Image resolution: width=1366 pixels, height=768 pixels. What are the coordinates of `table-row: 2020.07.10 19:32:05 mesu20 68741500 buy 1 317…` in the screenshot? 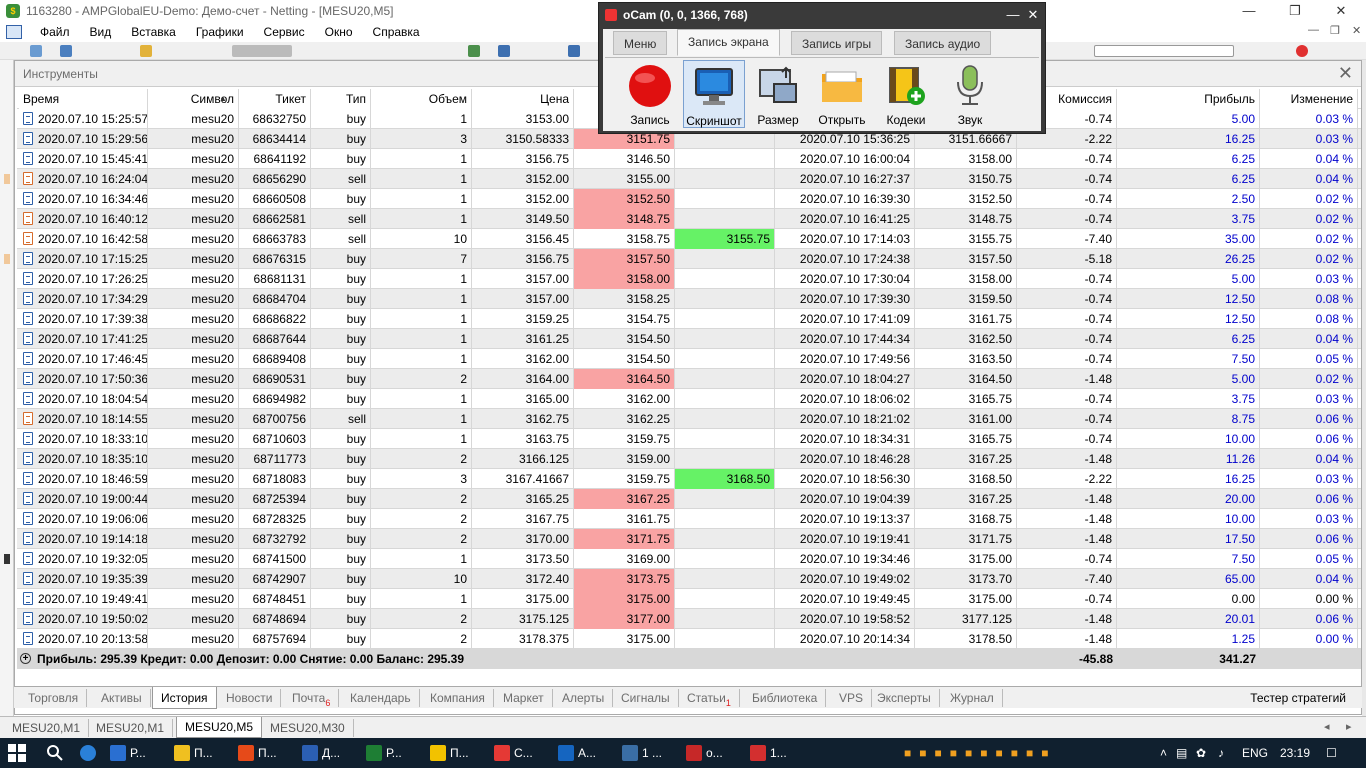 It's located at (689, 559).